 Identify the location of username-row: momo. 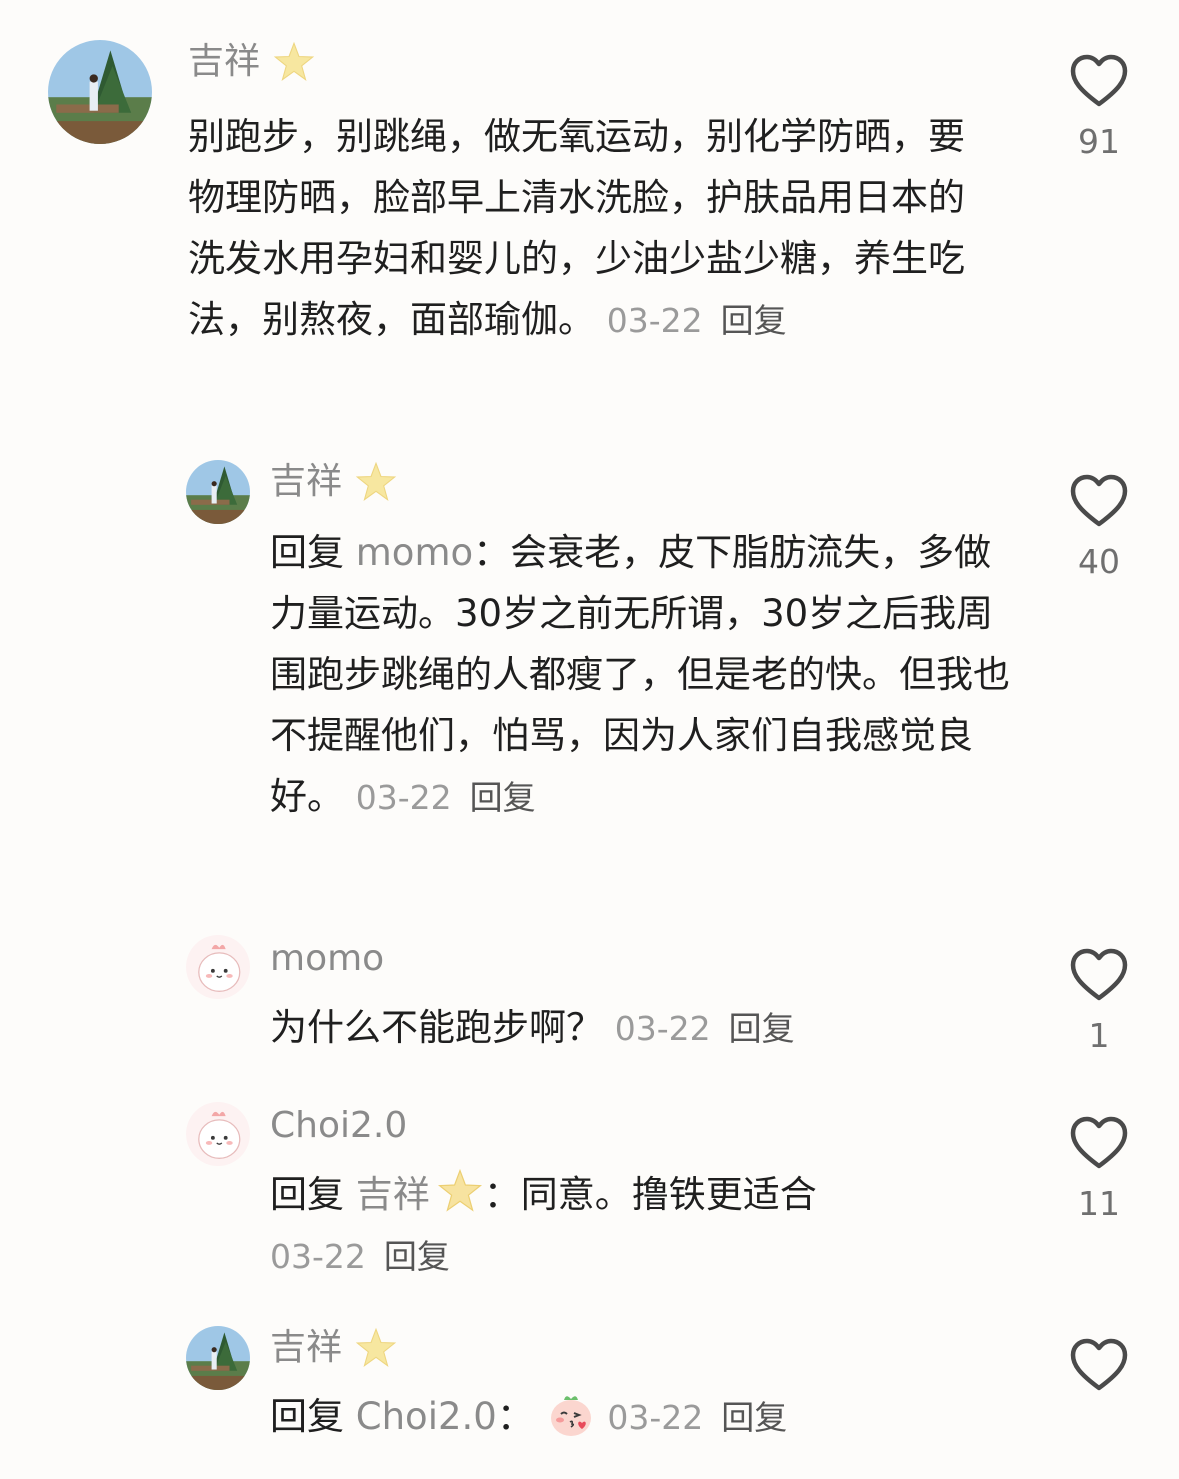
(327, 959).